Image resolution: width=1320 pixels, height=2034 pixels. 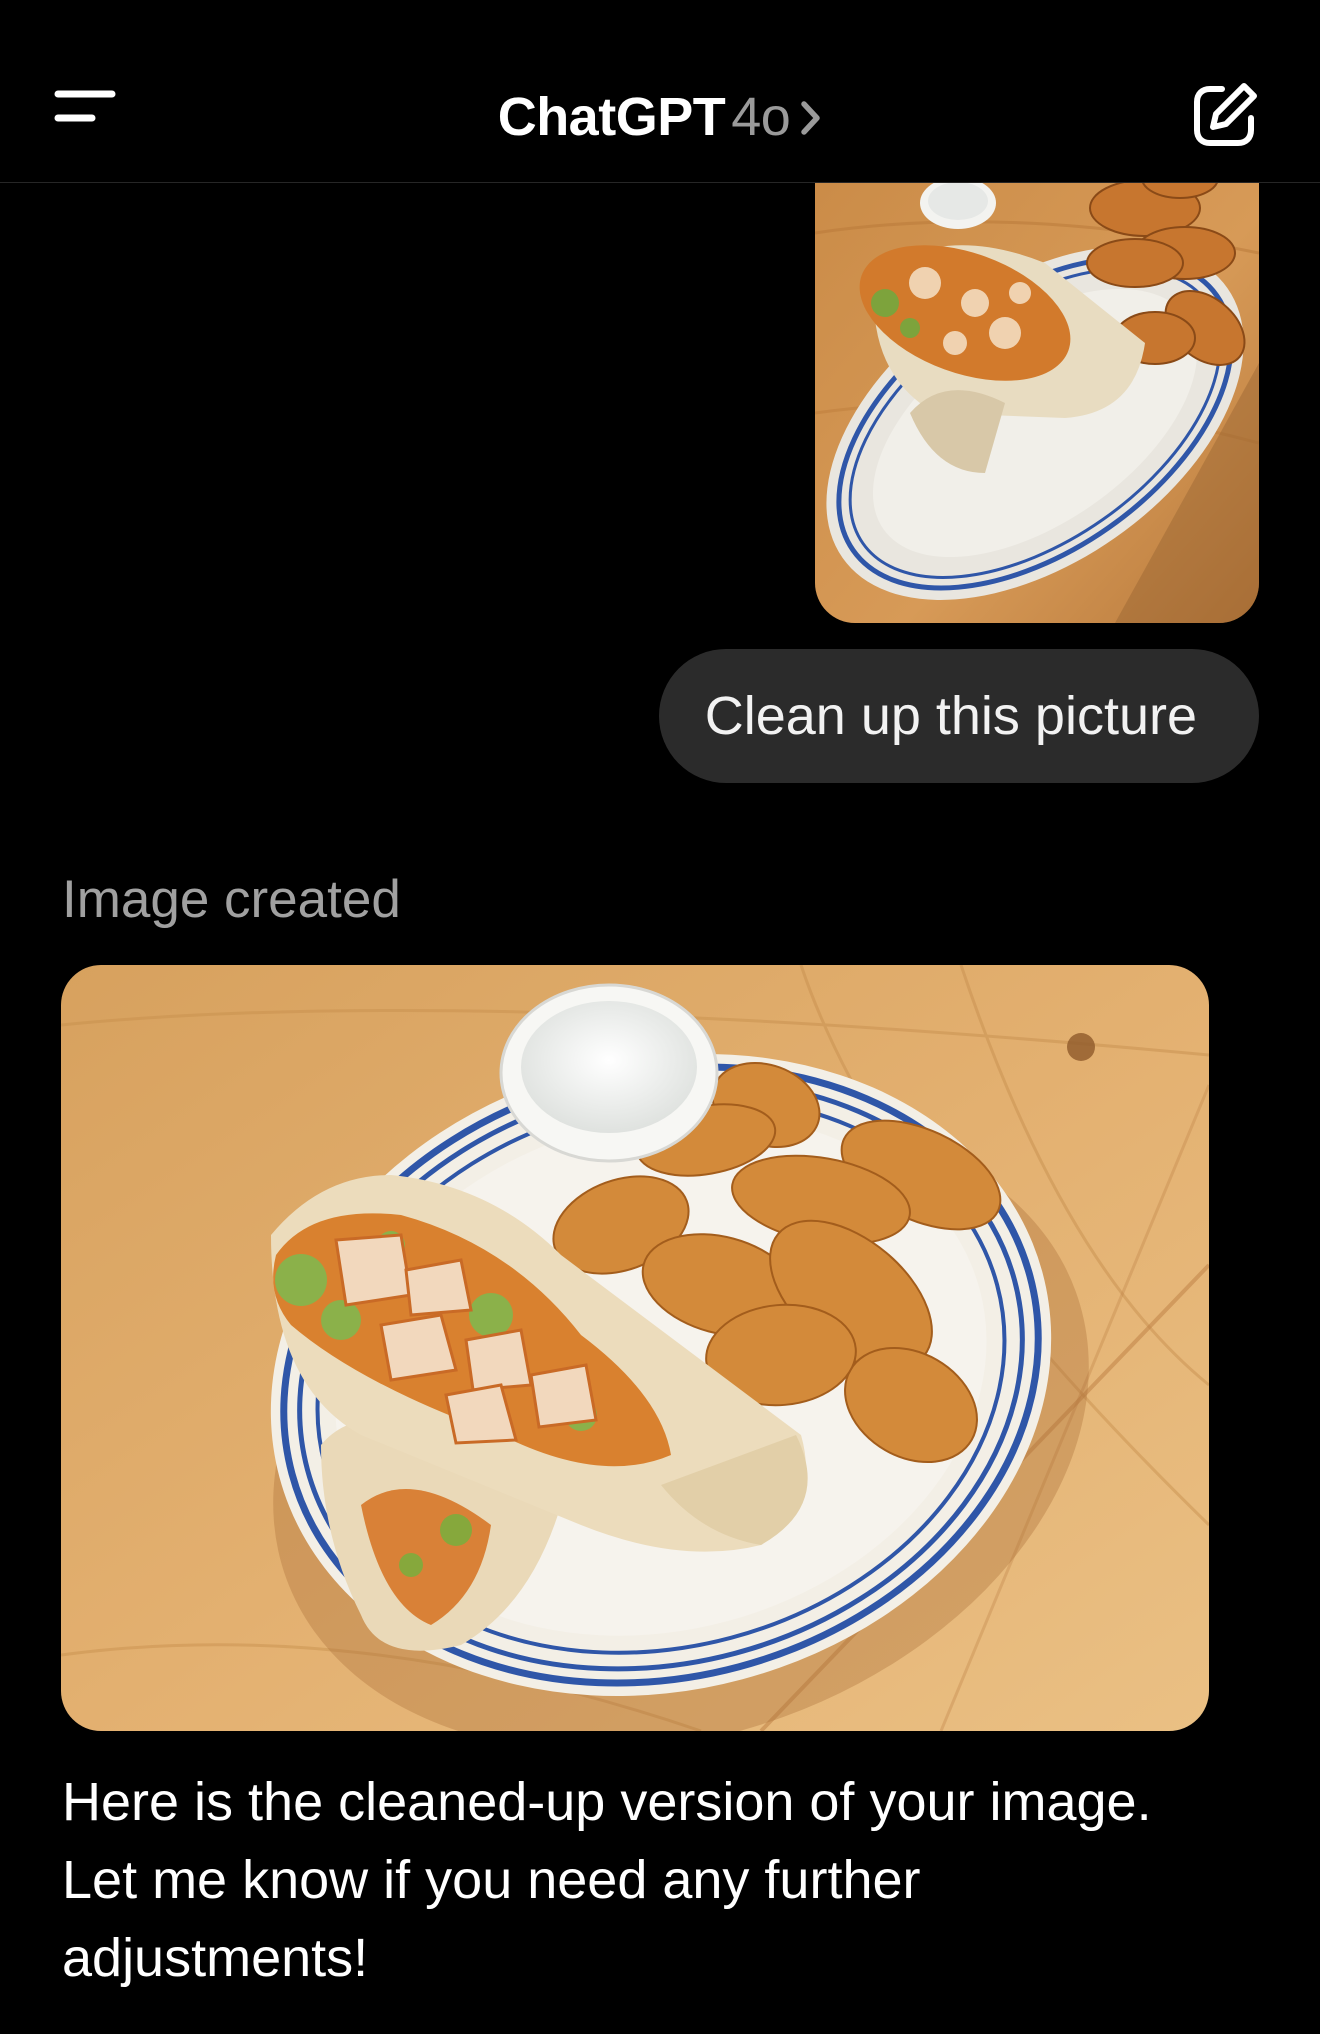 I want to click on compose-icon, so click(x=1225, y=114).